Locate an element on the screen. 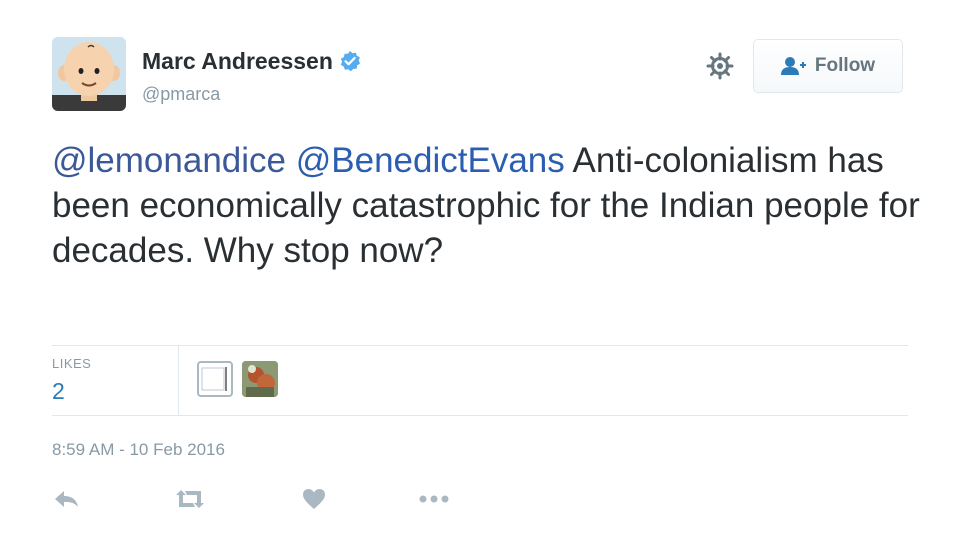 This screenshot has width=969, height=544. tweet-timestamp: 8:59 AM - 10 Feb 2016 is located at coordinates (138, 450).